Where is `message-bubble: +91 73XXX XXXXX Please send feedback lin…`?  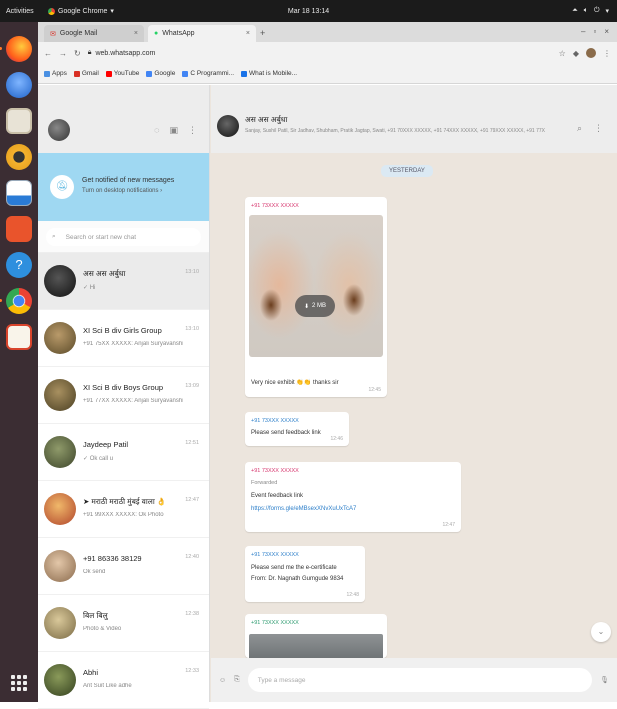 message-bubble: +91 73XXX XXXXX Please send feedback lin… is located at coordinates (297, 429).